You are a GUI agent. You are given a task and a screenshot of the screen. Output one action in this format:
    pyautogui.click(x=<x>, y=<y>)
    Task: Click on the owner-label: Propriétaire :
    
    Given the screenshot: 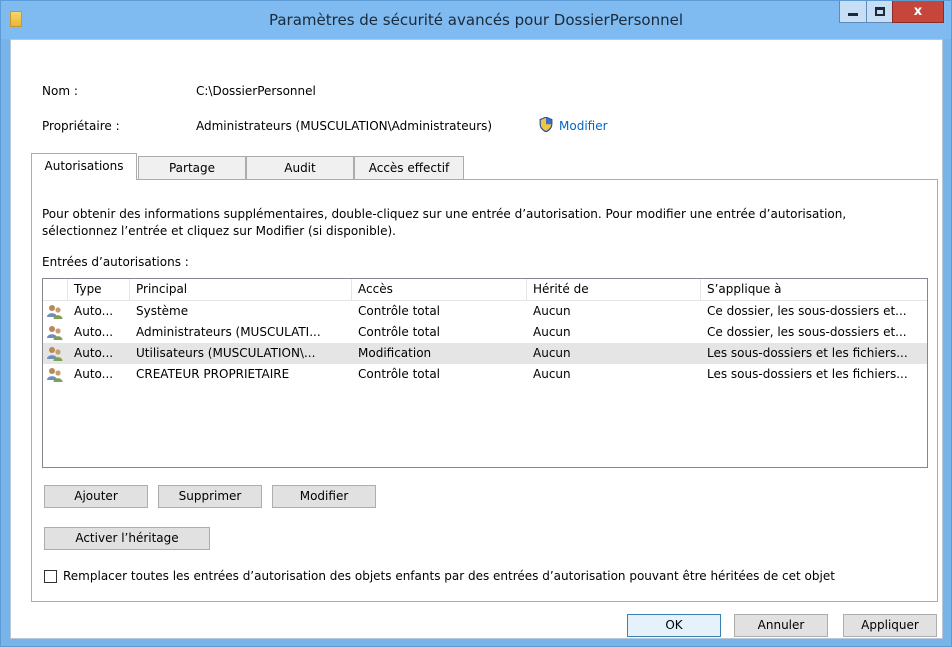 What is the action you would take?
    pyautogui.click(x=81, y=126)
    